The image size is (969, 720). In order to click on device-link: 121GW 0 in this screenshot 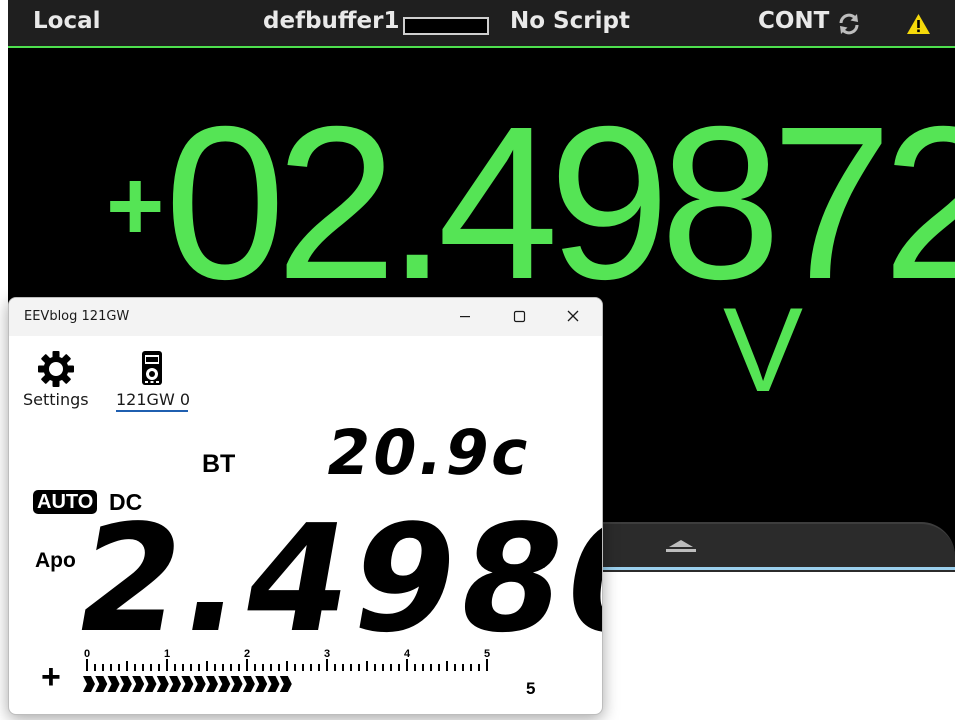, I will do `click(152, 380)`.